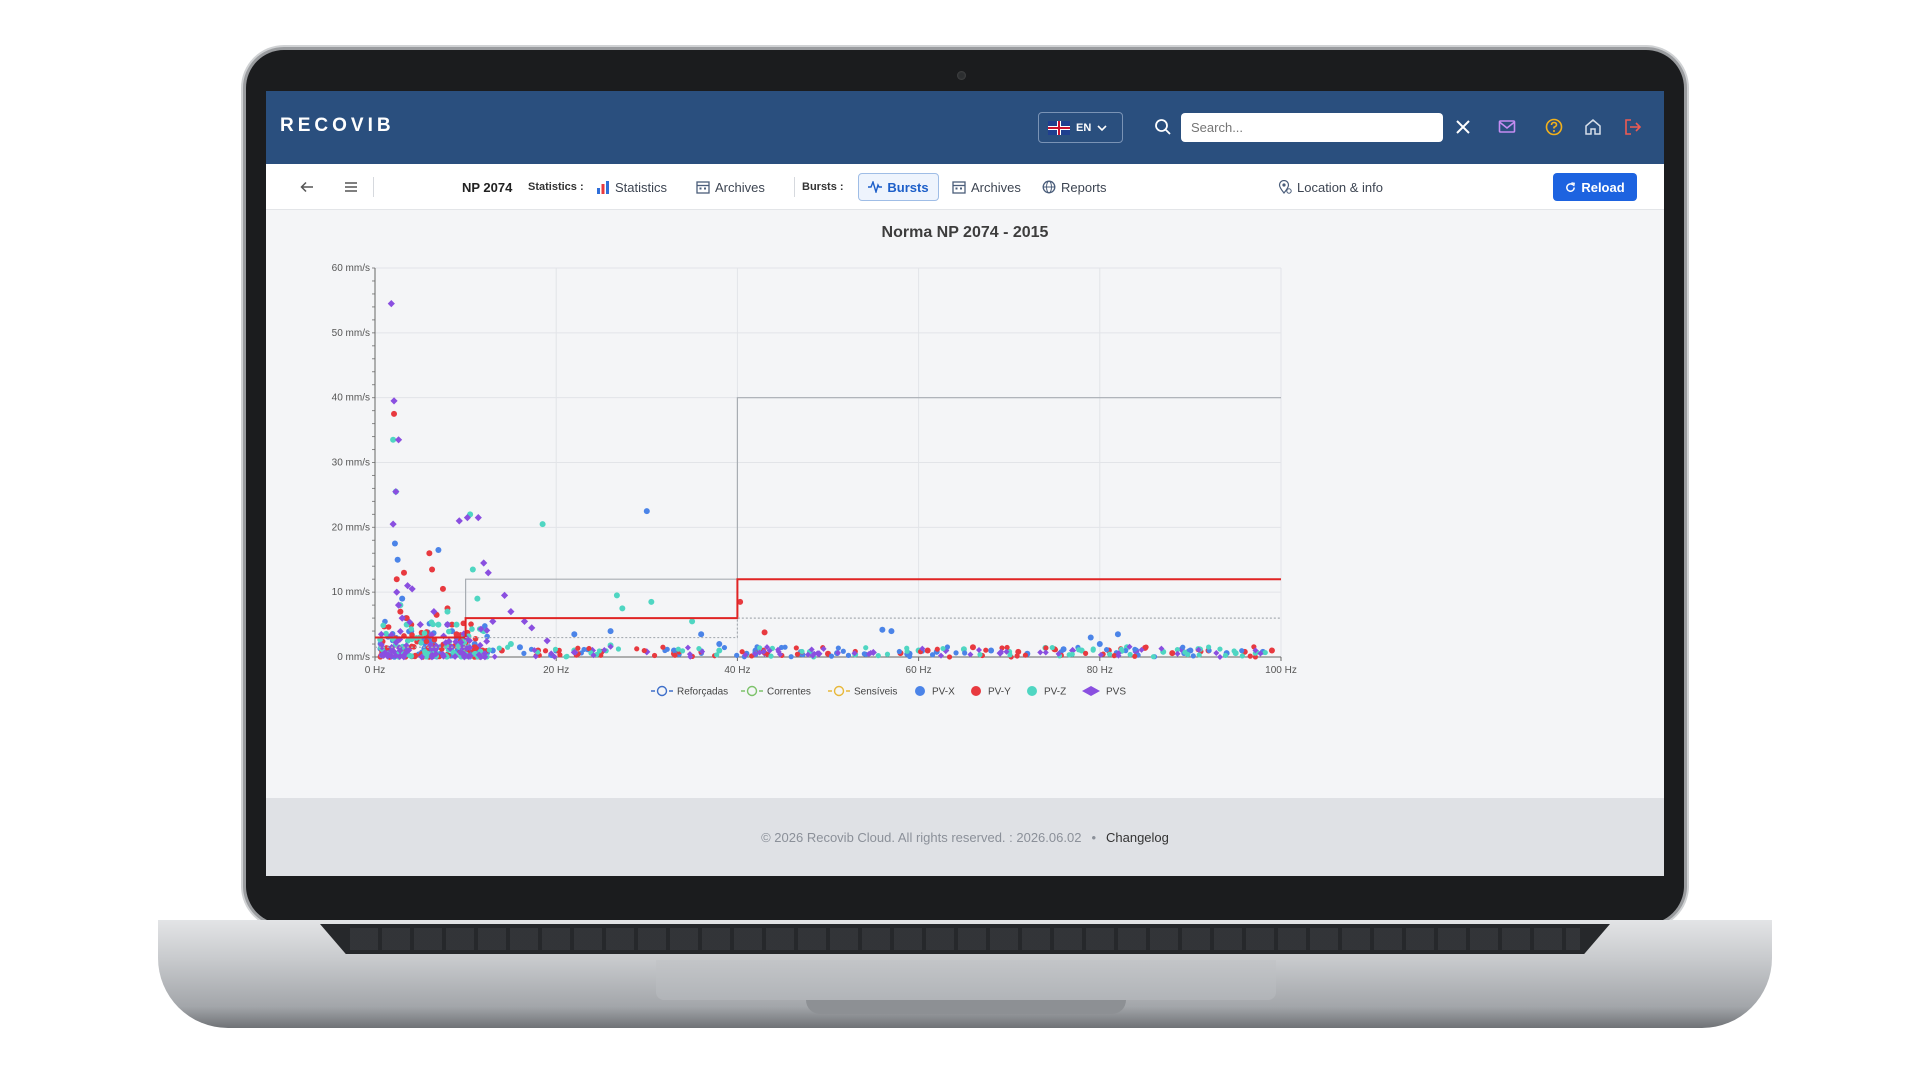  I want to click on location-info-link: Location & info, so click(1330, 187).